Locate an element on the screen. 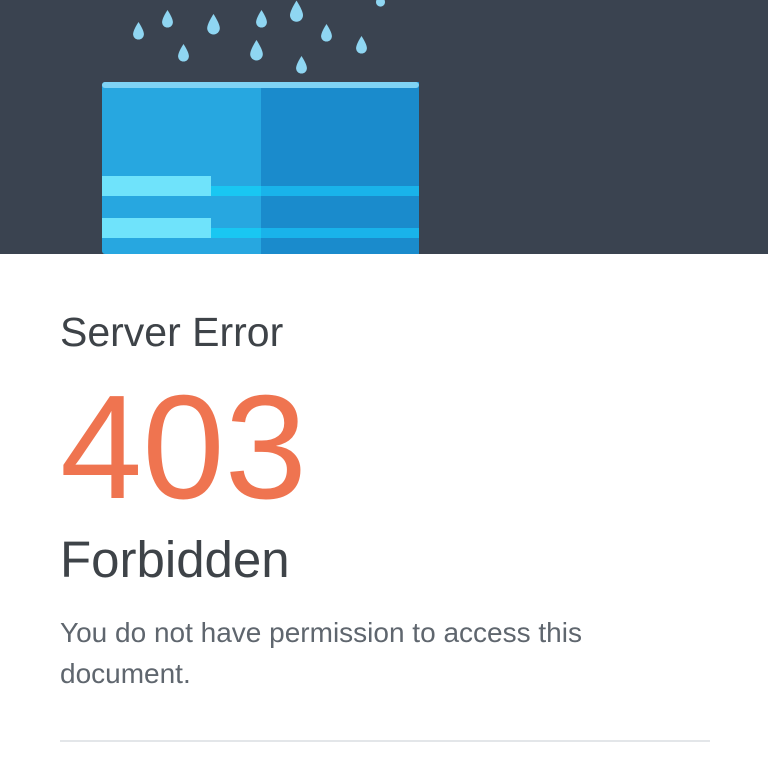 The image size is (768, 768). content-divider is located at coordinates (385, 741).